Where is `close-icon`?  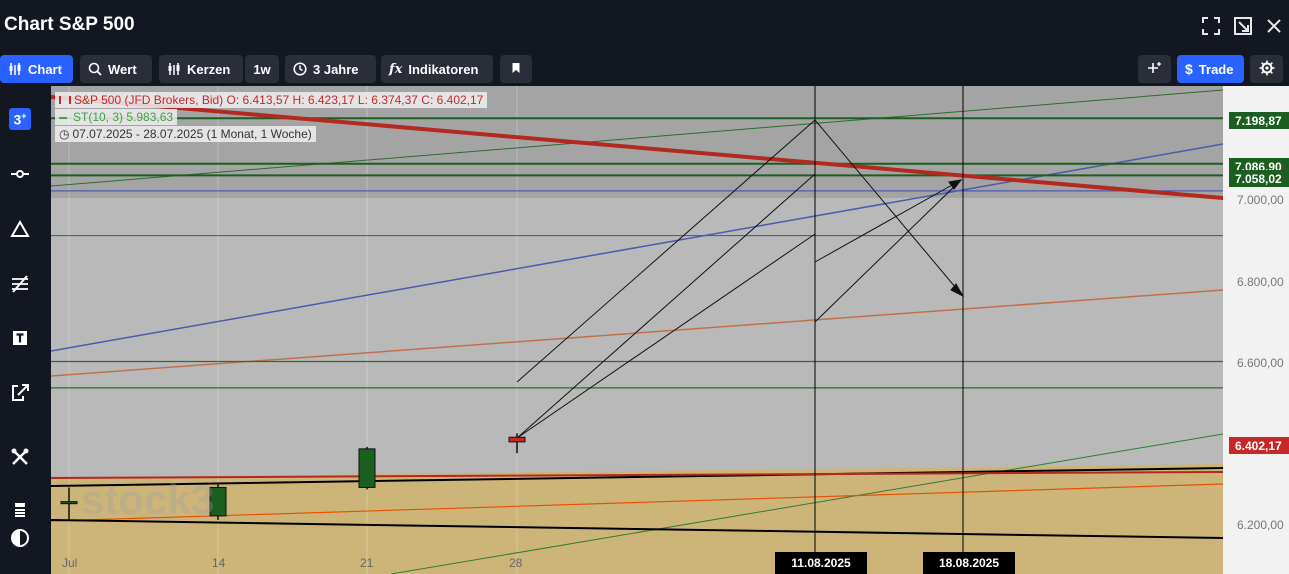 close-icon is located at coordinates (1274, 26).